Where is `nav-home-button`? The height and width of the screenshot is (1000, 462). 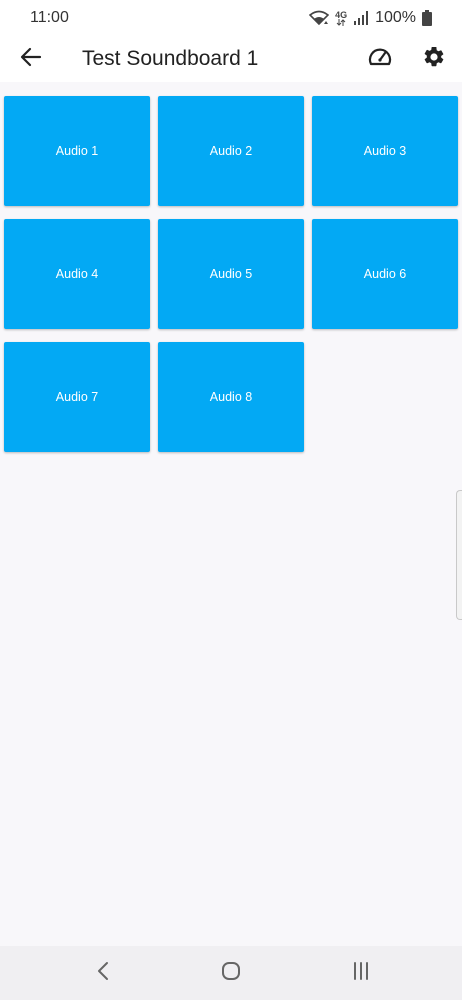 nav-home-button is located at coordinates (231, 973).